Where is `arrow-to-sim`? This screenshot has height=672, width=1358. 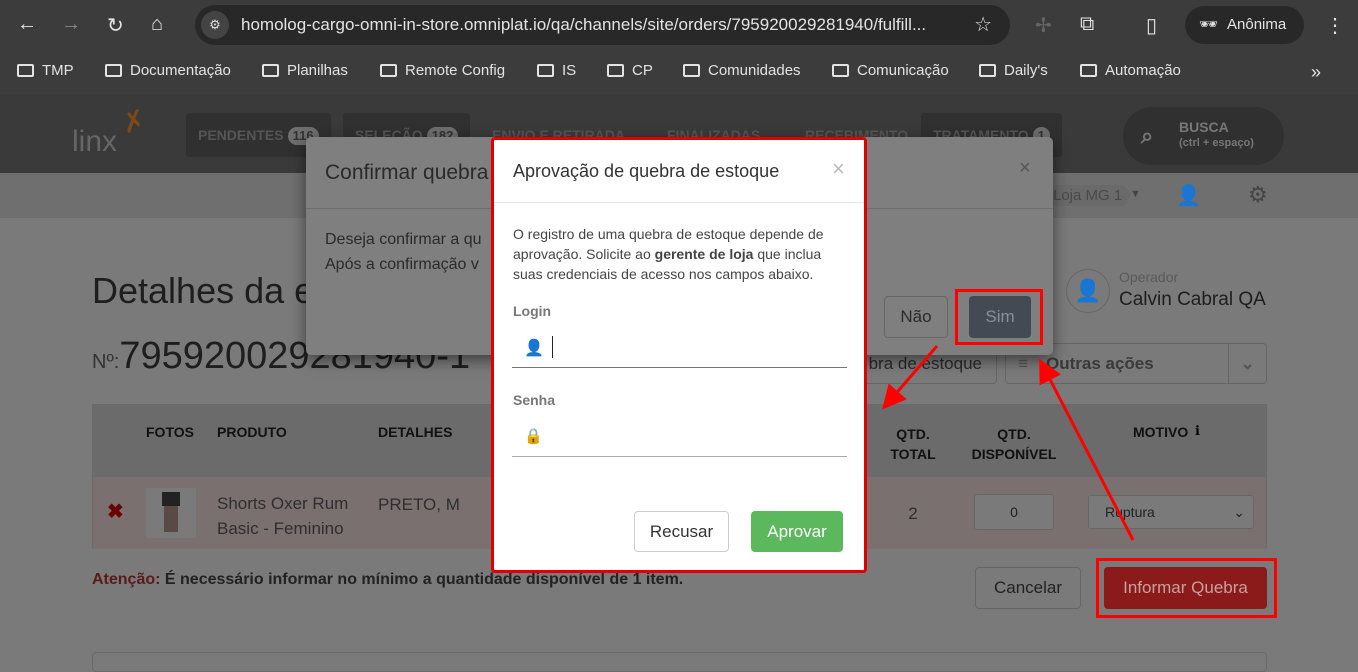
arrow-to-sim is located at coordinates (1087, 449).